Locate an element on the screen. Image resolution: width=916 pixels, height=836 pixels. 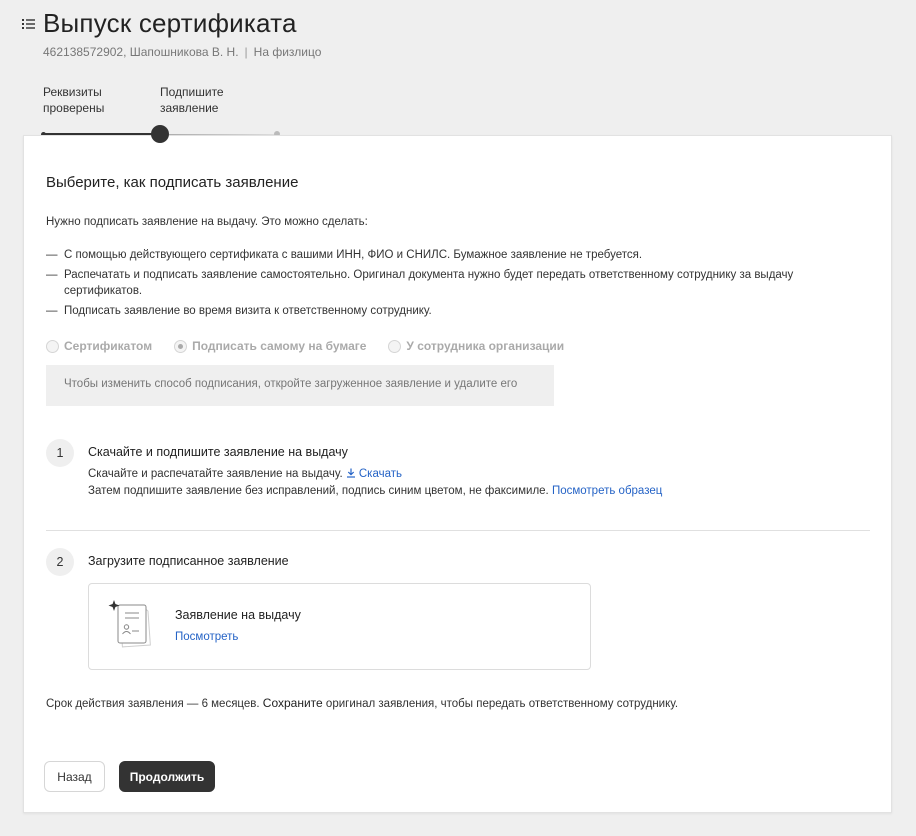
step-number-badge: 2 is located at coordinates (60, 562).